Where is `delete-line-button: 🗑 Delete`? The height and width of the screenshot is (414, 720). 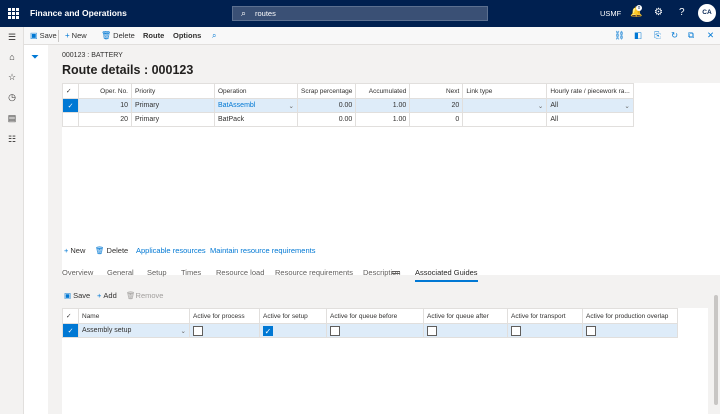
delete-line-button: 🗑 Delete is located at coordinates (111, 250).